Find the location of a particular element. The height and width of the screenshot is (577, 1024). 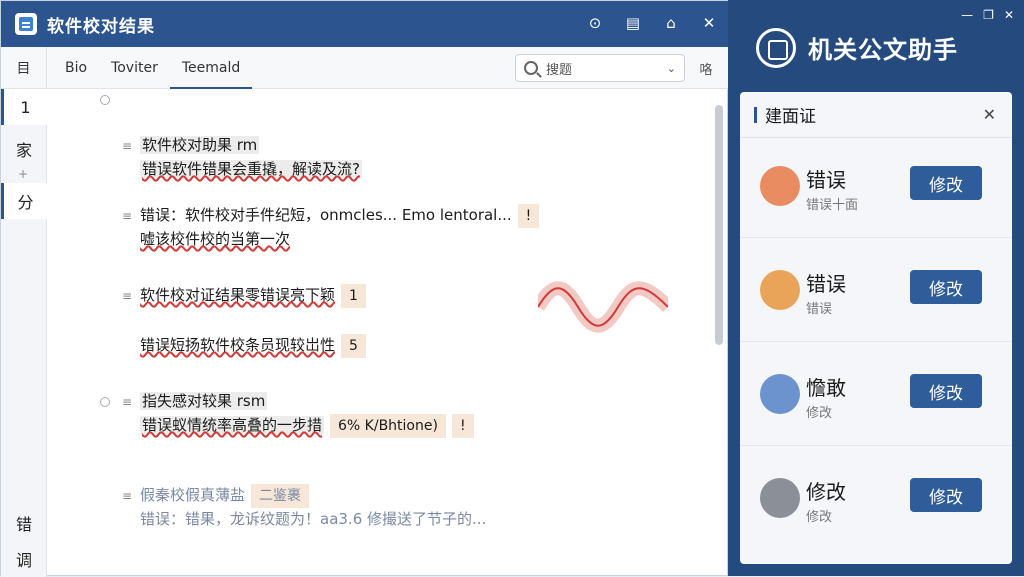

error-badge: 6% K/Bhtione) is located at coordinates (388, 426).